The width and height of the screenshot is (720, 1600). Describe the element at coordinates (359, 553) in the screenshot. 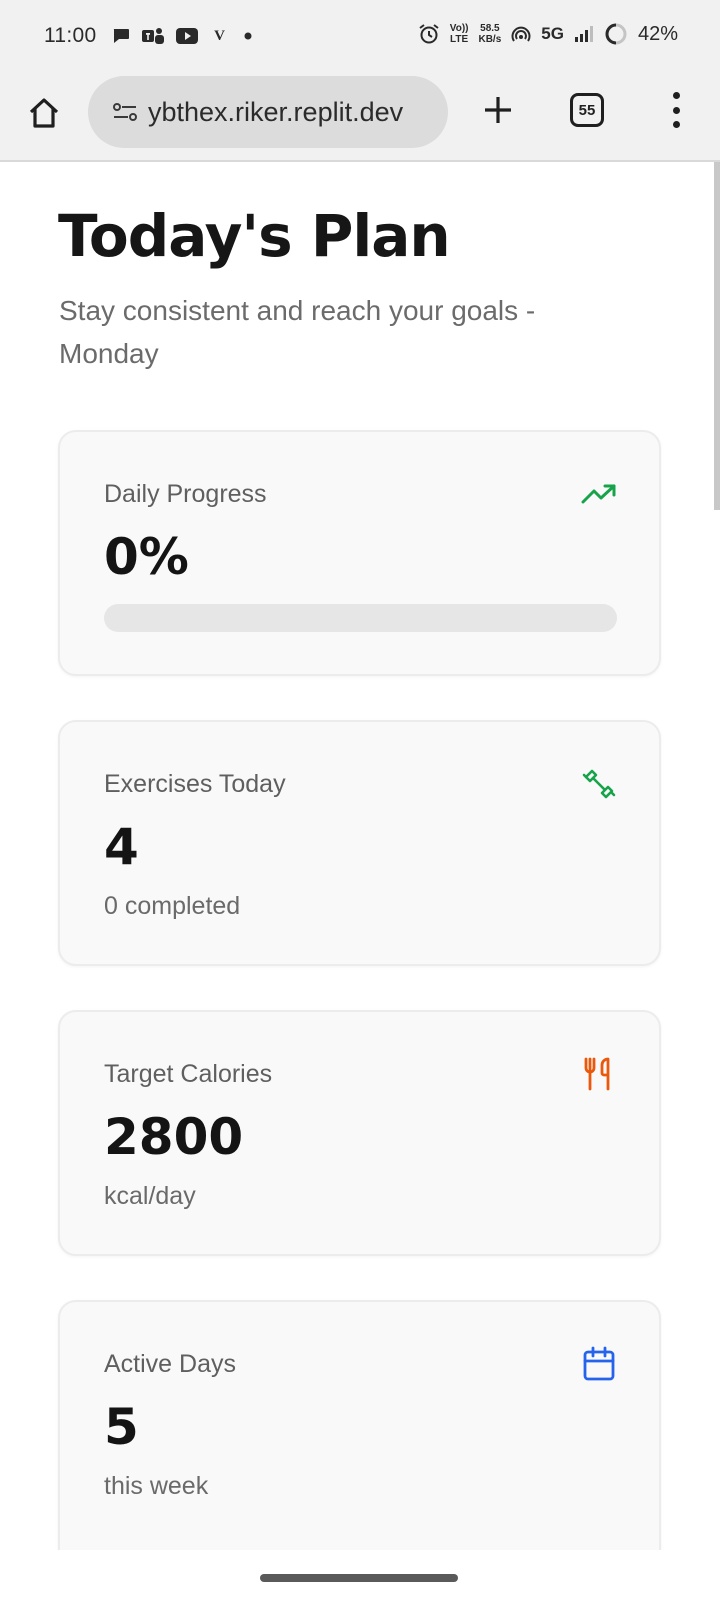

I see `daily-progress-card: Daily Progress 0%` at that location.